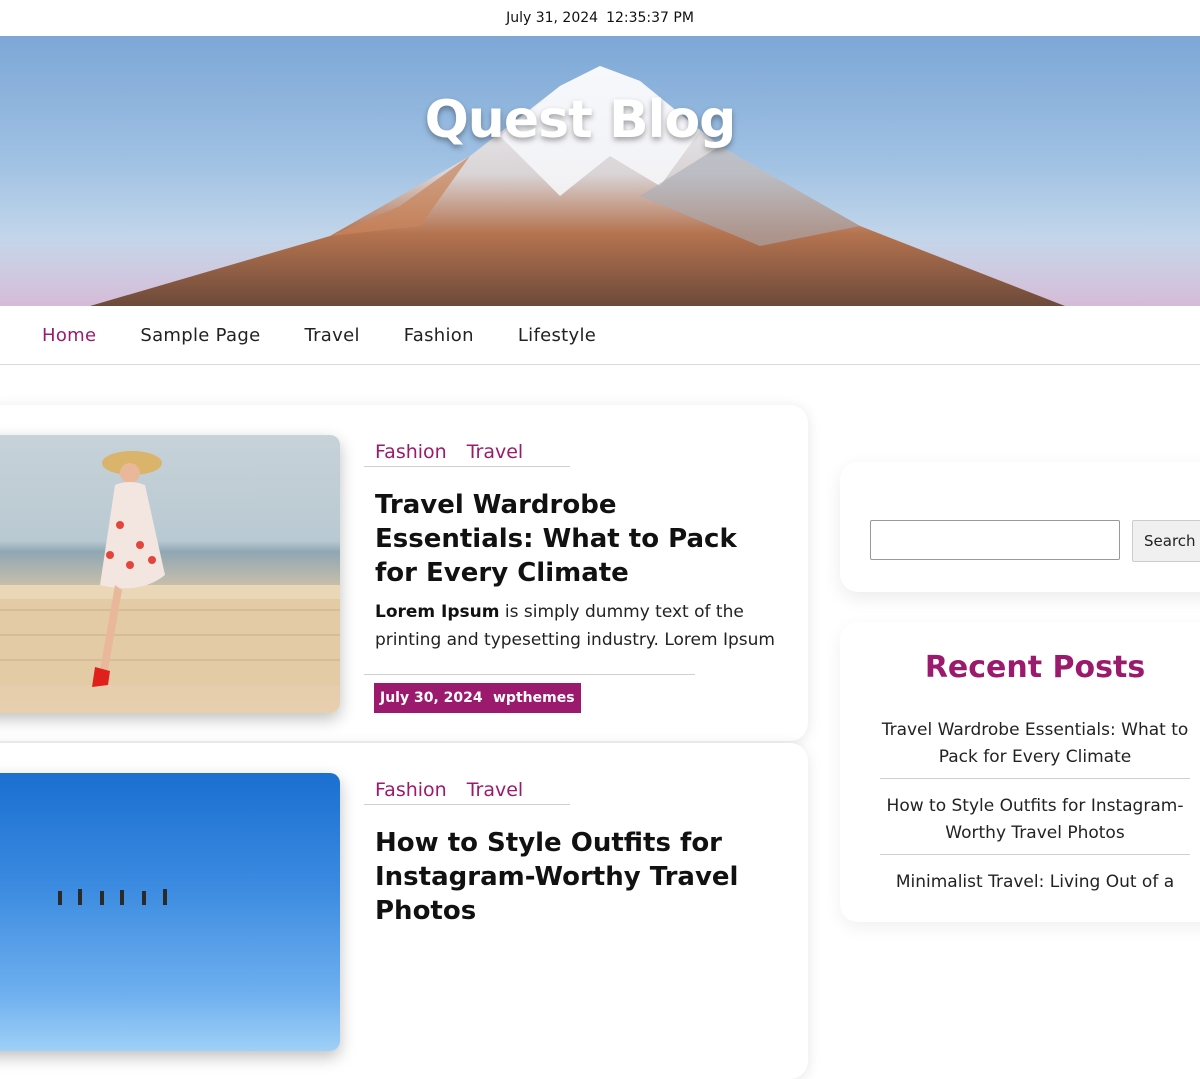  I want to click on nav-item-sample-page: Sample Page, so click(200, 335).